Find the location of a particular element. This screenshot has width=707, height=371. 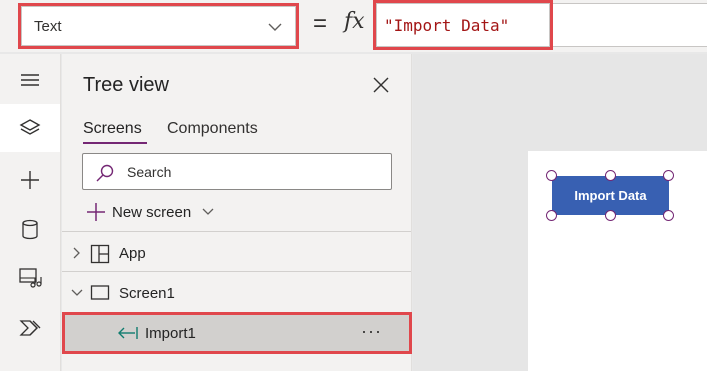

left-rail is located at coordinates (30, 212).